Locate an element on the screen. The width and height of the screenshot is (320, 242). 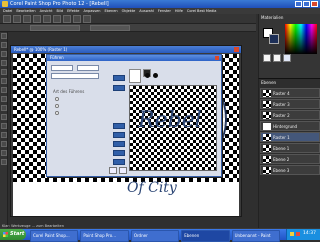
layer-item: Hintergrund is located at coordinates (290, 126).